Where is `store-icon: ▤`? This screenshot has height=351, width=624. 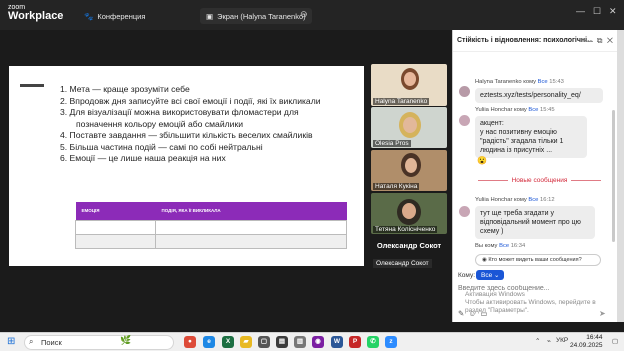 store-icon: ▤ is located at coordinates (282, 342).